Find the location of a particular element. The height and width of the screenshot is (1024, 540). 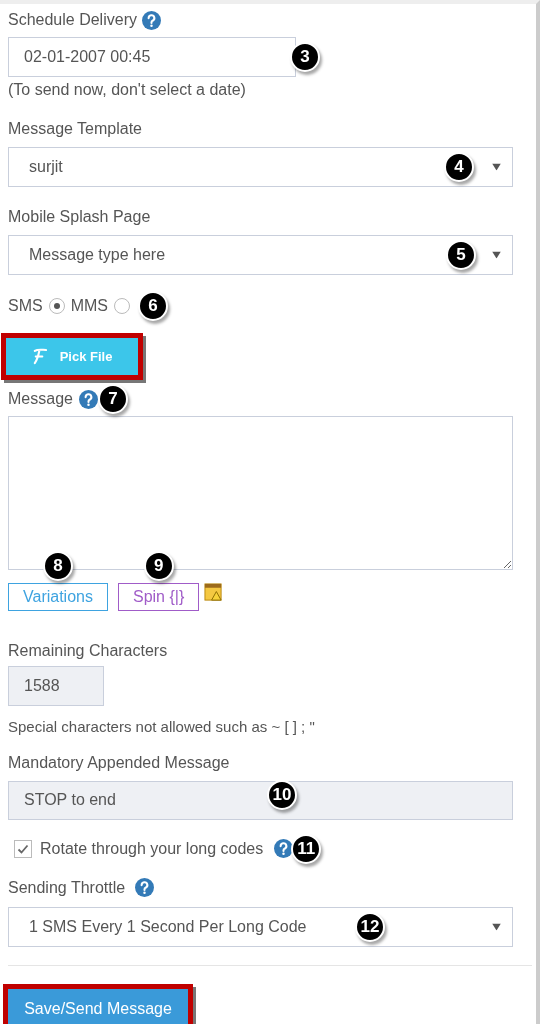

appended-message-field: STOP to end 10 is located at coordinates (260, 800).